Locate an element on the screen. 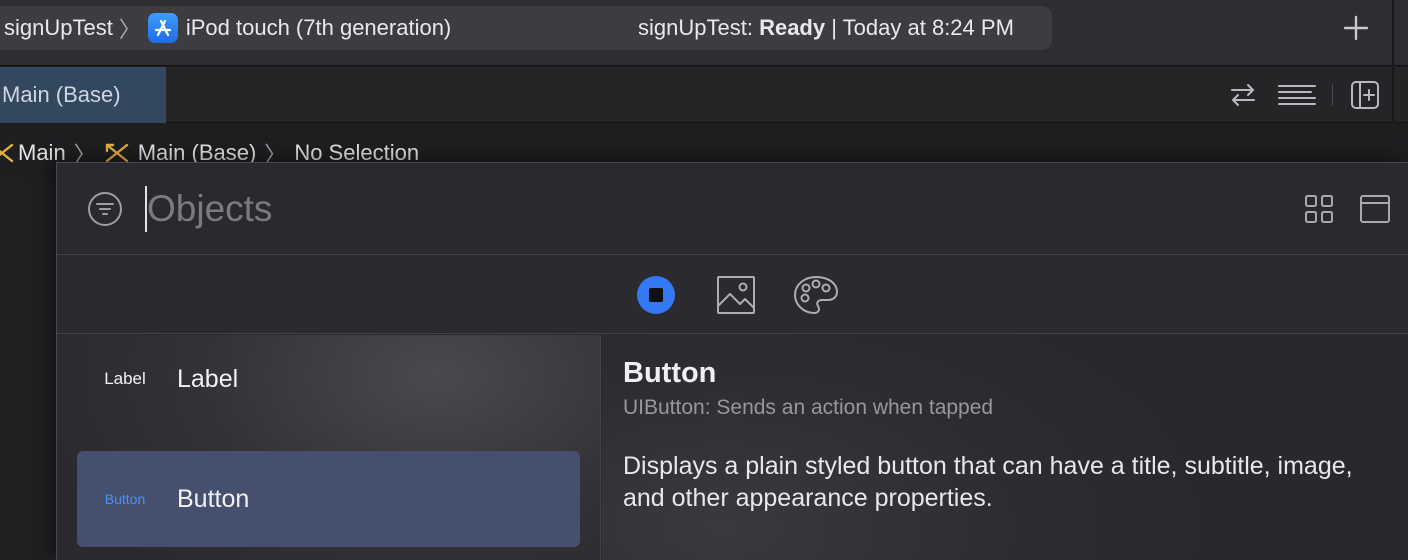  lines-icon is located at coordinates (1297, 95).